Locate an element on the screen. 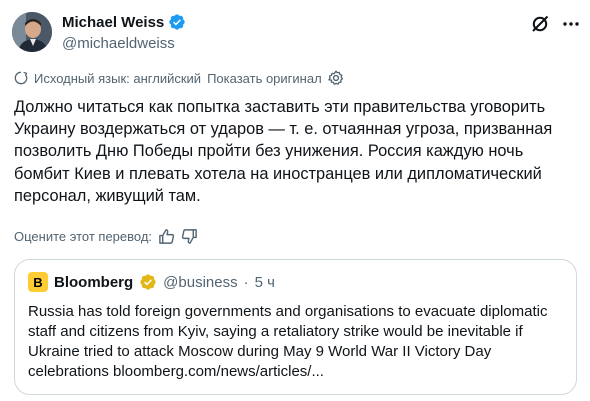  author-display-name: Michael Weiss is located at coordinates (113, 22).